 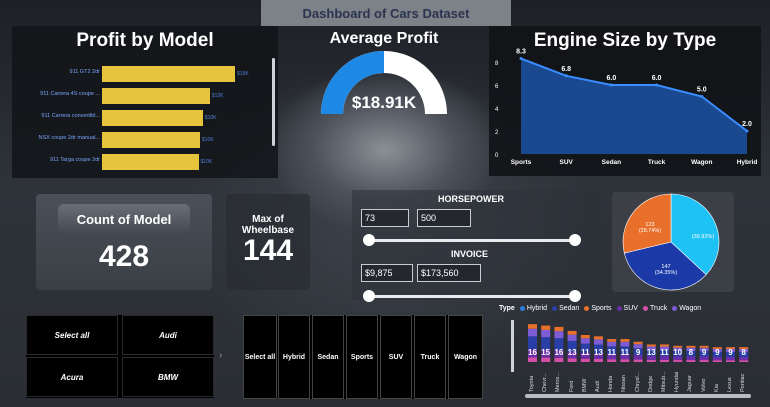 I want to click on horsepower-max-handle, so click(x=575, y=240).